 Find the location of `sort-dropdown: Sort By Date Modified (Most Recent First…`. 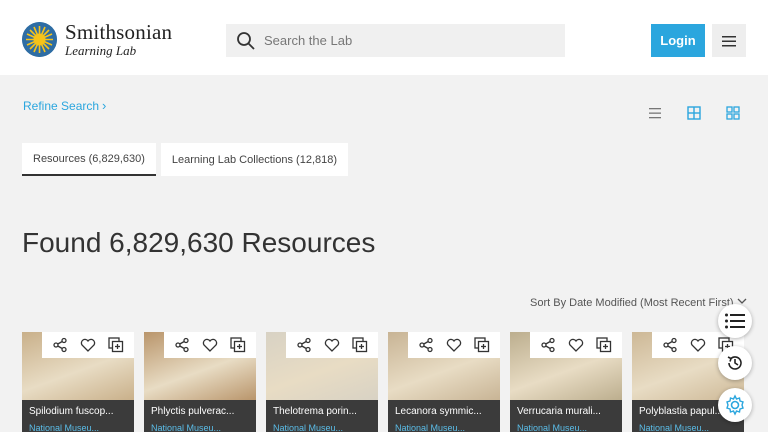

sort-dropdown: Sort By Date Modified (Most Recent First… is located at coordinates (639, 302).